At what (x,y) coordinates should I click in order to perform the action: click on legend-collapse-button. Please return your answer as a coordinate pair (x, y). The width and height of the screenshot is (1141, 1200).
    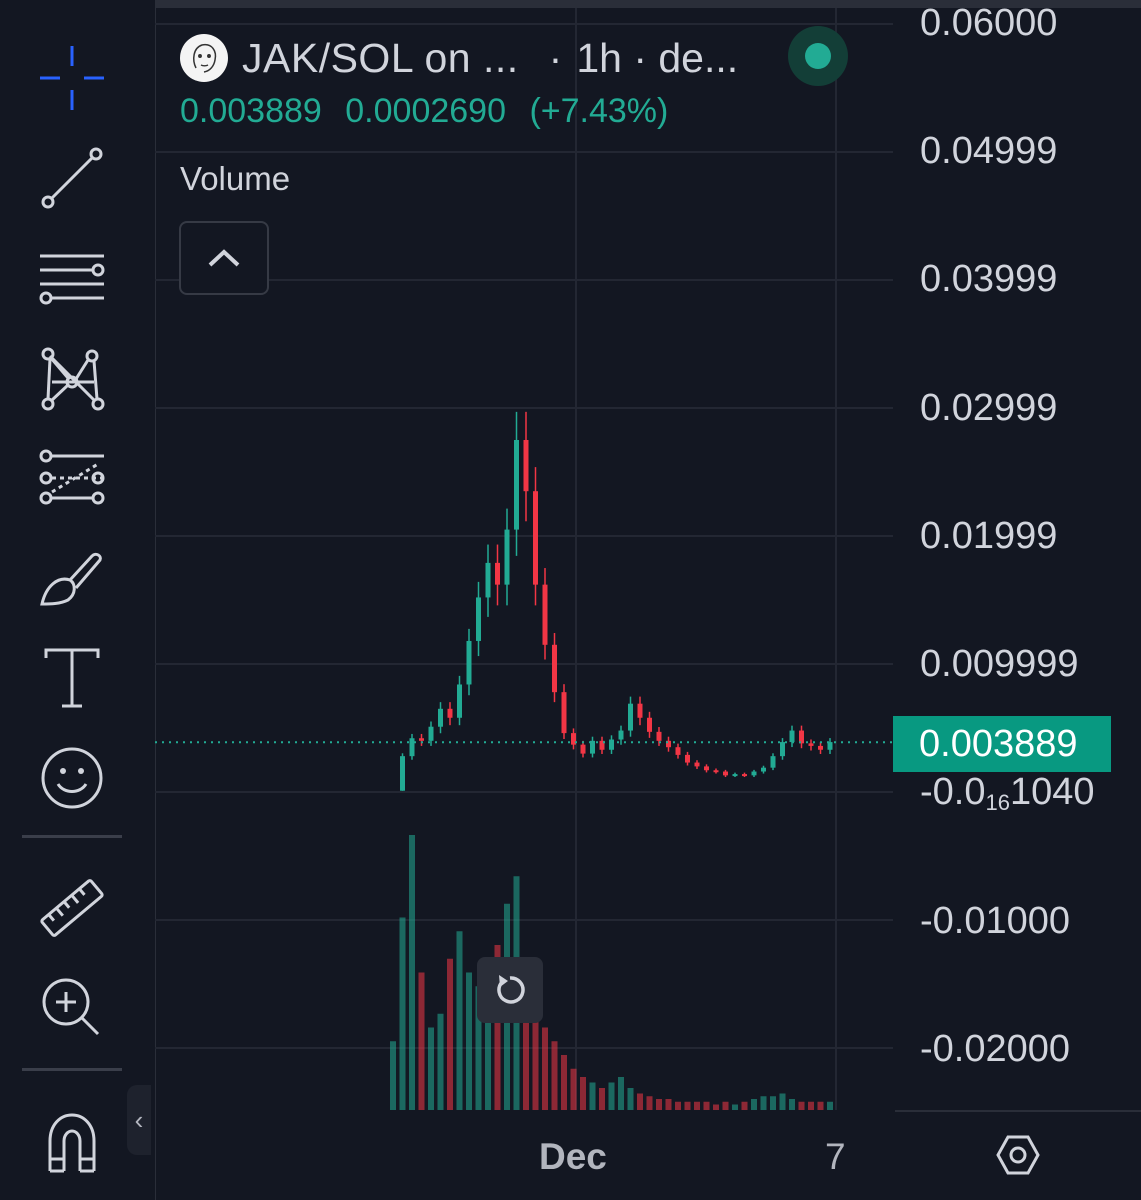
    Looking at the image, I should click on (224, 258).